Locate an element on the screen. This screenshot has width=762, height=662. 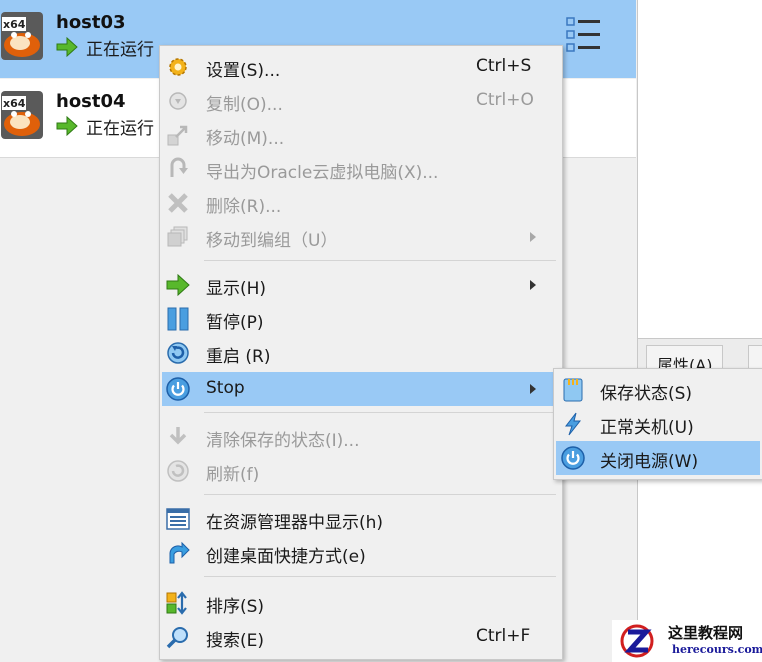
menu-item-label: 显示(H) is located at coordinates (236, 289).